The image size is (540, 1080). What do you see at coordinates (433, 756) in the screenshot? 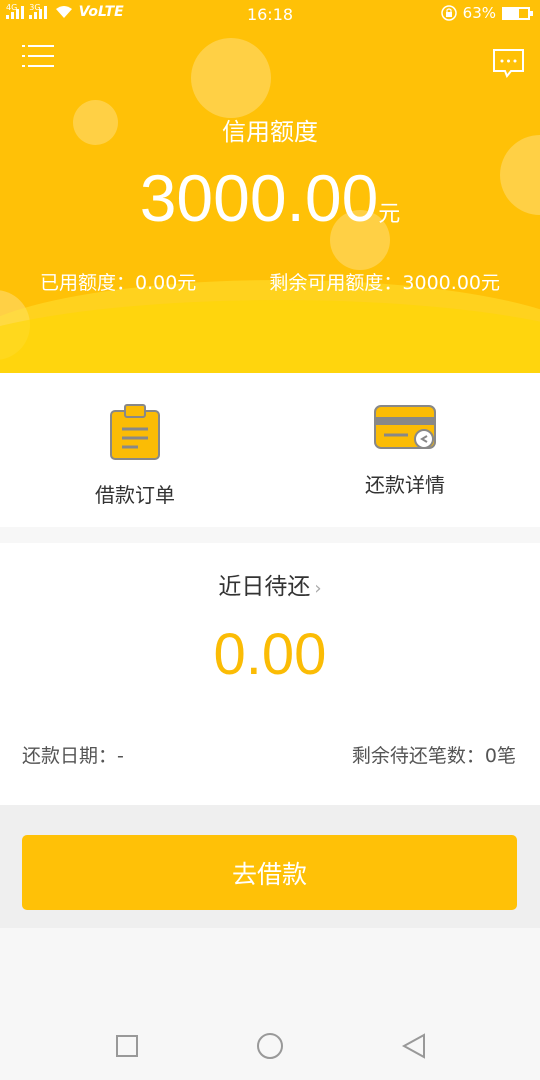
I see `remaining-repayment-count: 剩余待还笔数：0笔` at bounding box center [433, 756].